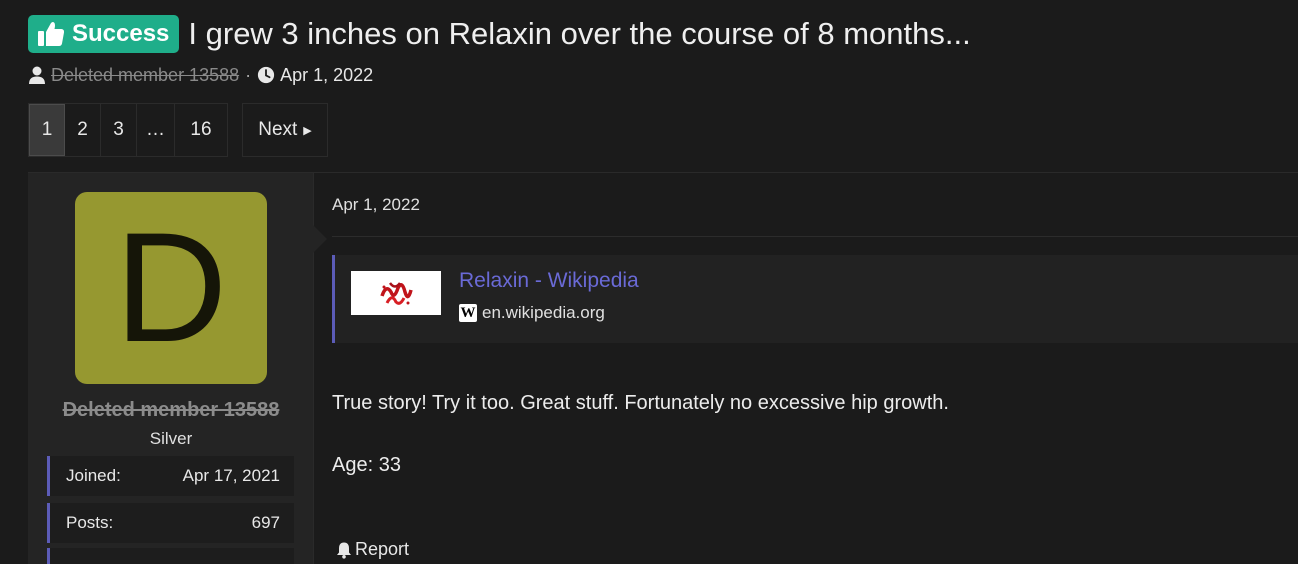 The height and width of the screenshot is (564, 1298). What do you see at coordinates (171, 438) in the screenshot?
I see `user-title: Silver` at bounding box center [171, 438].